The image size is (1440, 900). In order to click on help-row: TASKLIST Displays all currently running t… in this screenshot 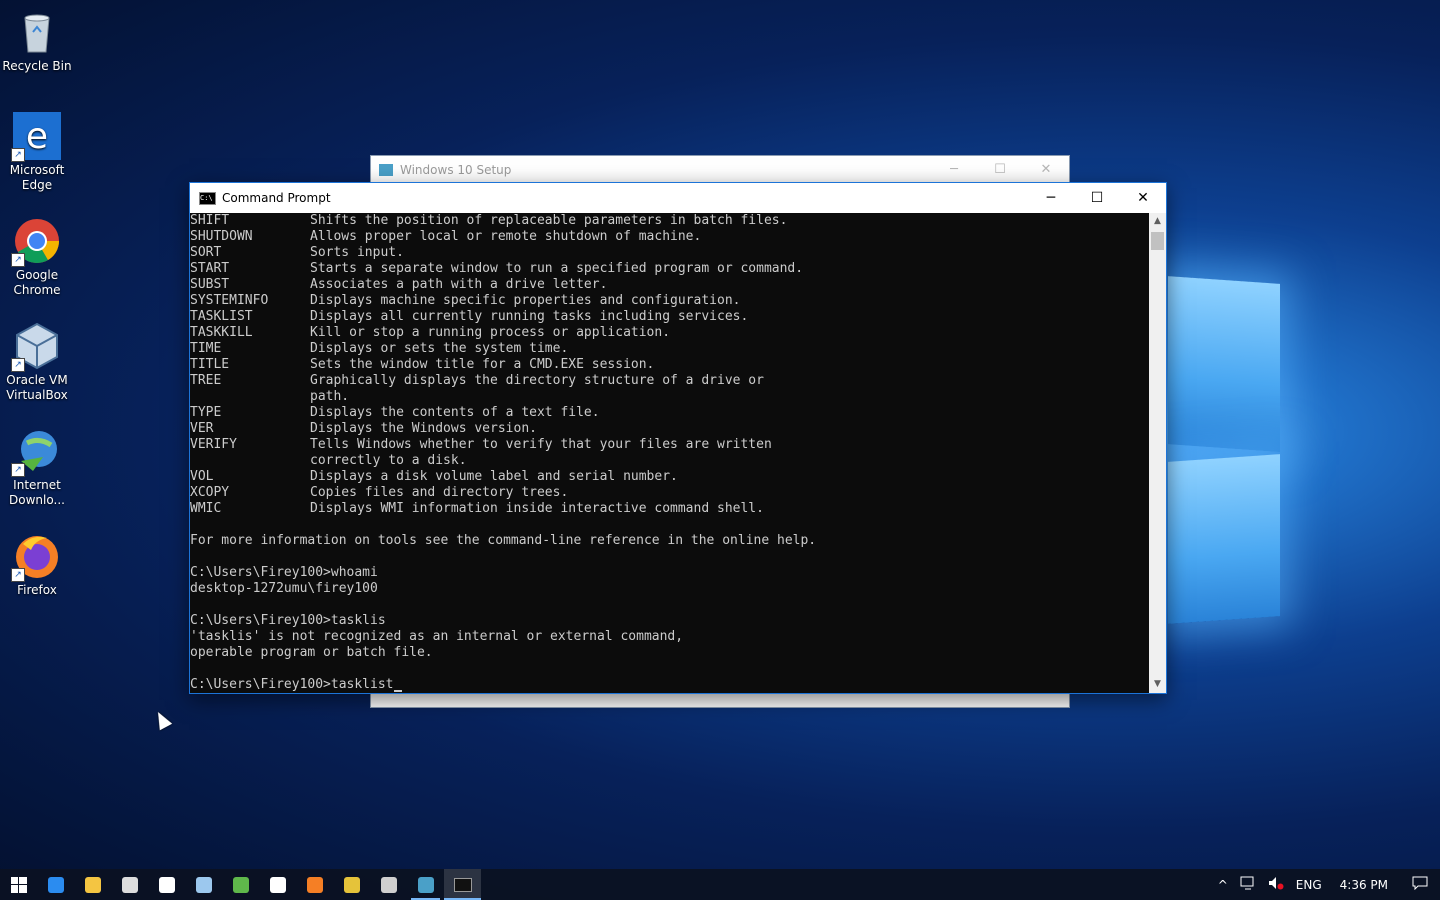, I will do `click(670, 317)`.